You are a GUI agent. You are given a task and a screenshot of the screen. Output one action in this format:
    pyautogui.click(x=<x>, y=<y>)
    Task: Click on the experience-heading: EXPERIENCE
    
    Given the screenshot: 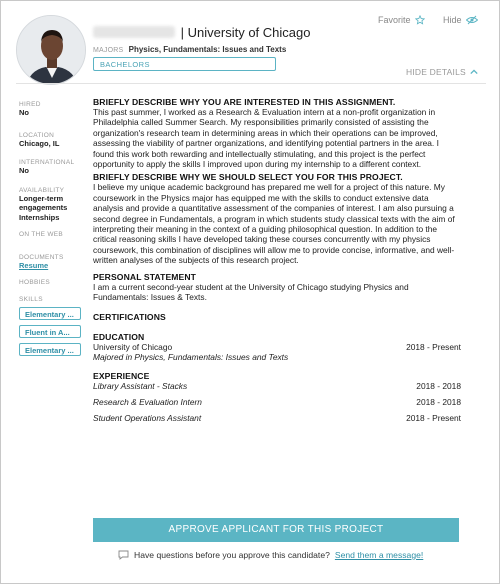 What is the action you would take?
    pyautogui.click(x=121, y=376)
    